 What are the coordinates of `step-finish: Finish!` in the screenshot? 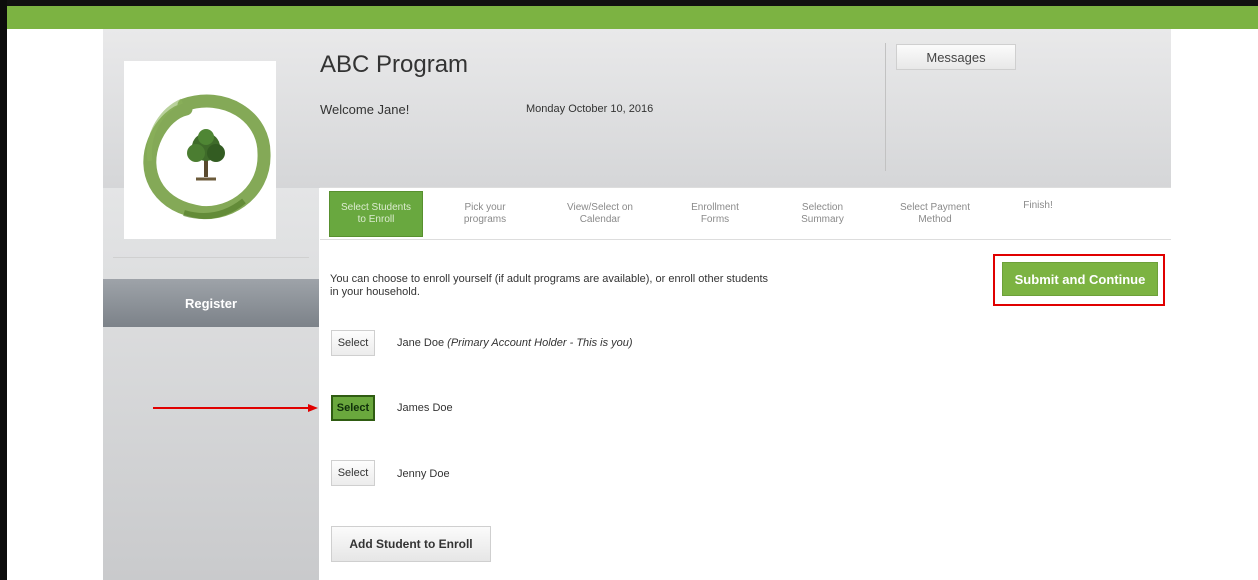 It's located at (1038, 213).